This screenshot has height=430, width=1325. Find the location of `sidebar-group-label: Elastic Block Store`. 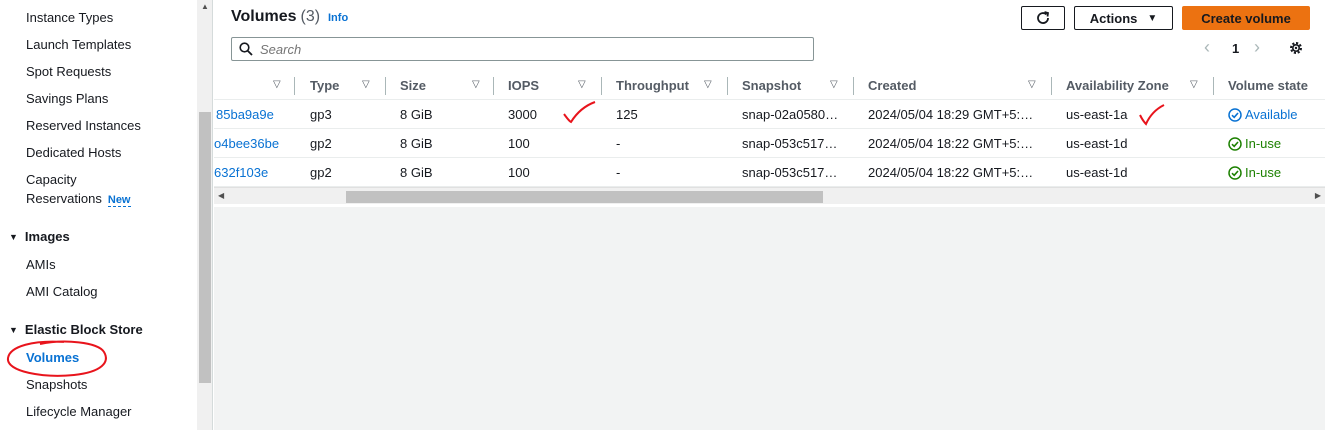

sidebar-group-label: Elastic Block Store is located at coordinates (83, 329).